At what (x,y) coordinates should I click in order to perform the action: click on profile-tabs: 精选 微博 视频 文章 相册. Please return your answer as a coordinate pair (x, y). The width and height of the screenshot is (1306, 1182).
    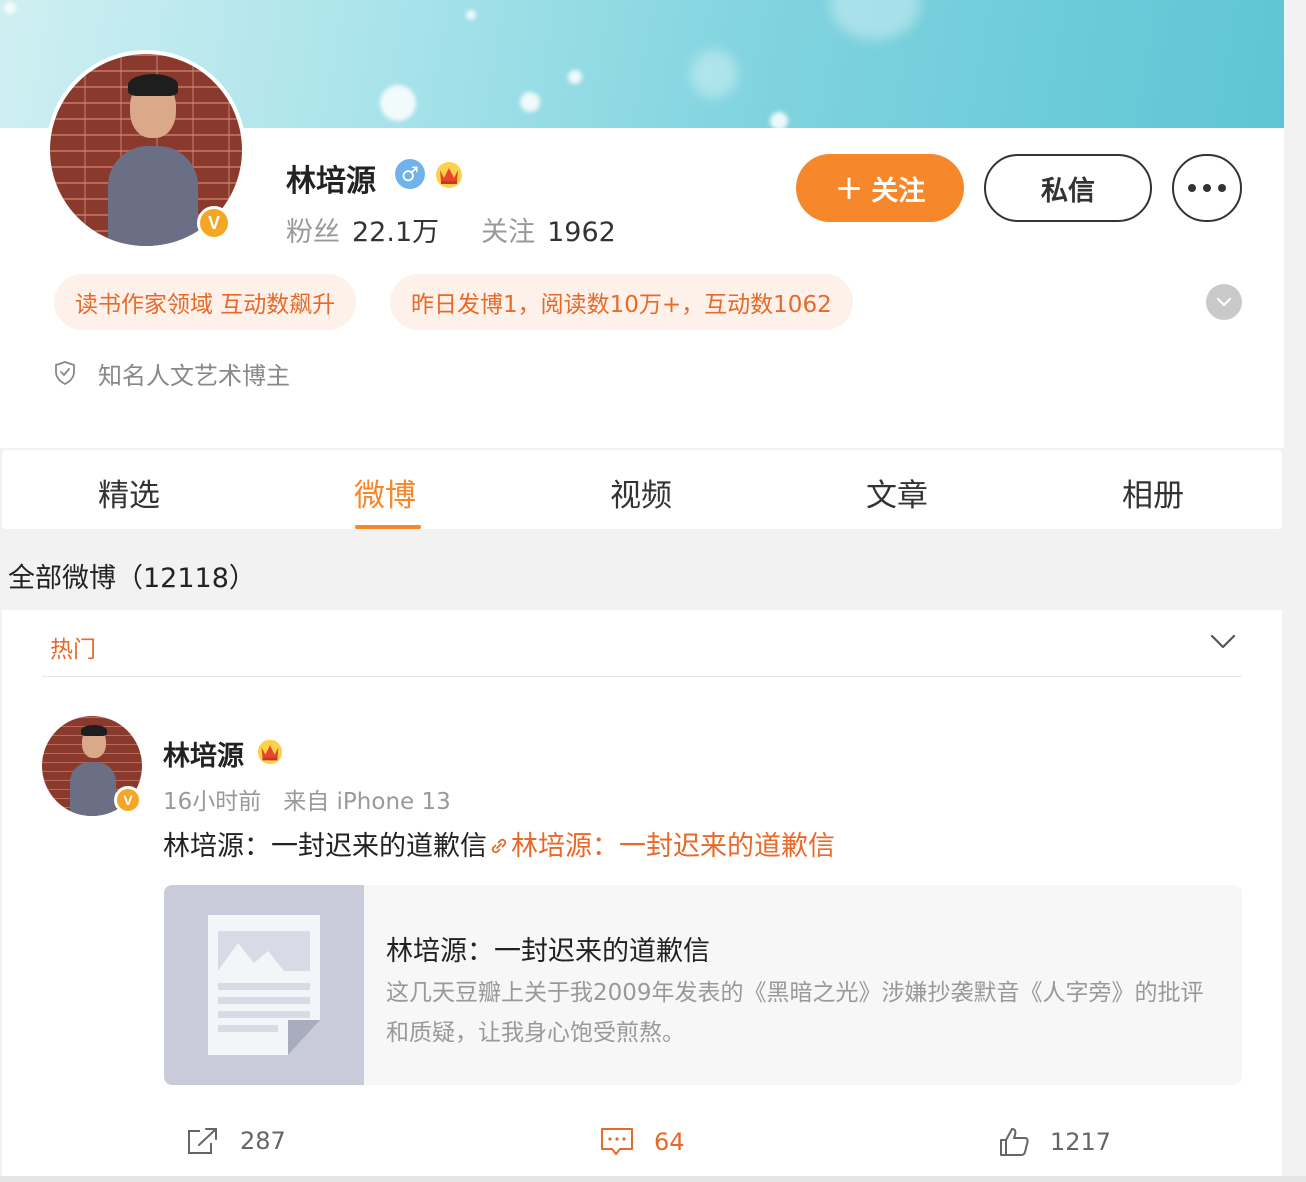
    Looking at the image, I should click on (642, 489).